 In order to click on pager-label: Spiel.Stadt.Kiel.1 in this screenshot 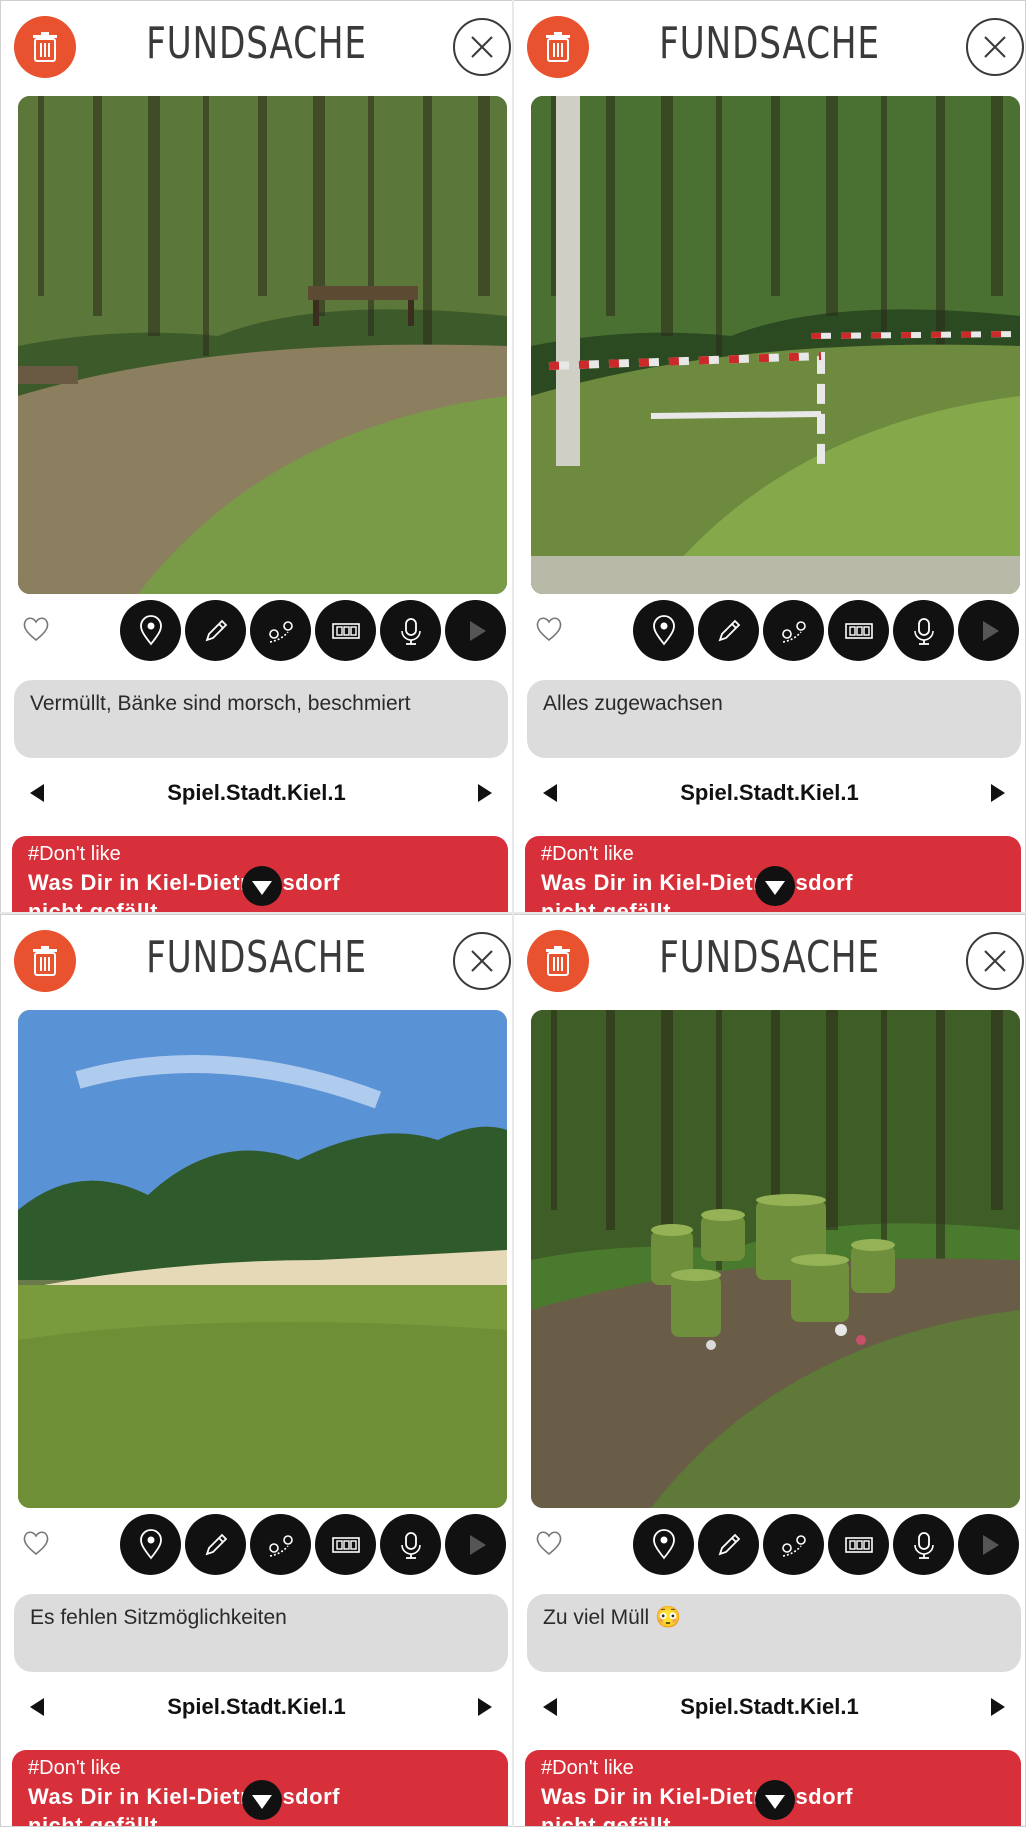, I will do `click(256, 1706)`.